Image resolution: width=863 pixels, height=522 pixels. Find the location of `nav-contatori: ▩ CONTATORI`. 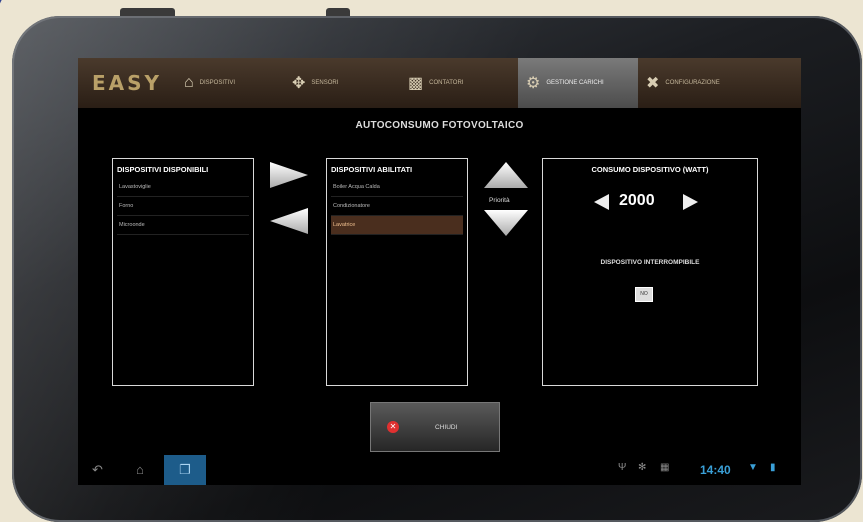

nav-contatori: ▩ CONTATORI is located at coordinates (459, 83).